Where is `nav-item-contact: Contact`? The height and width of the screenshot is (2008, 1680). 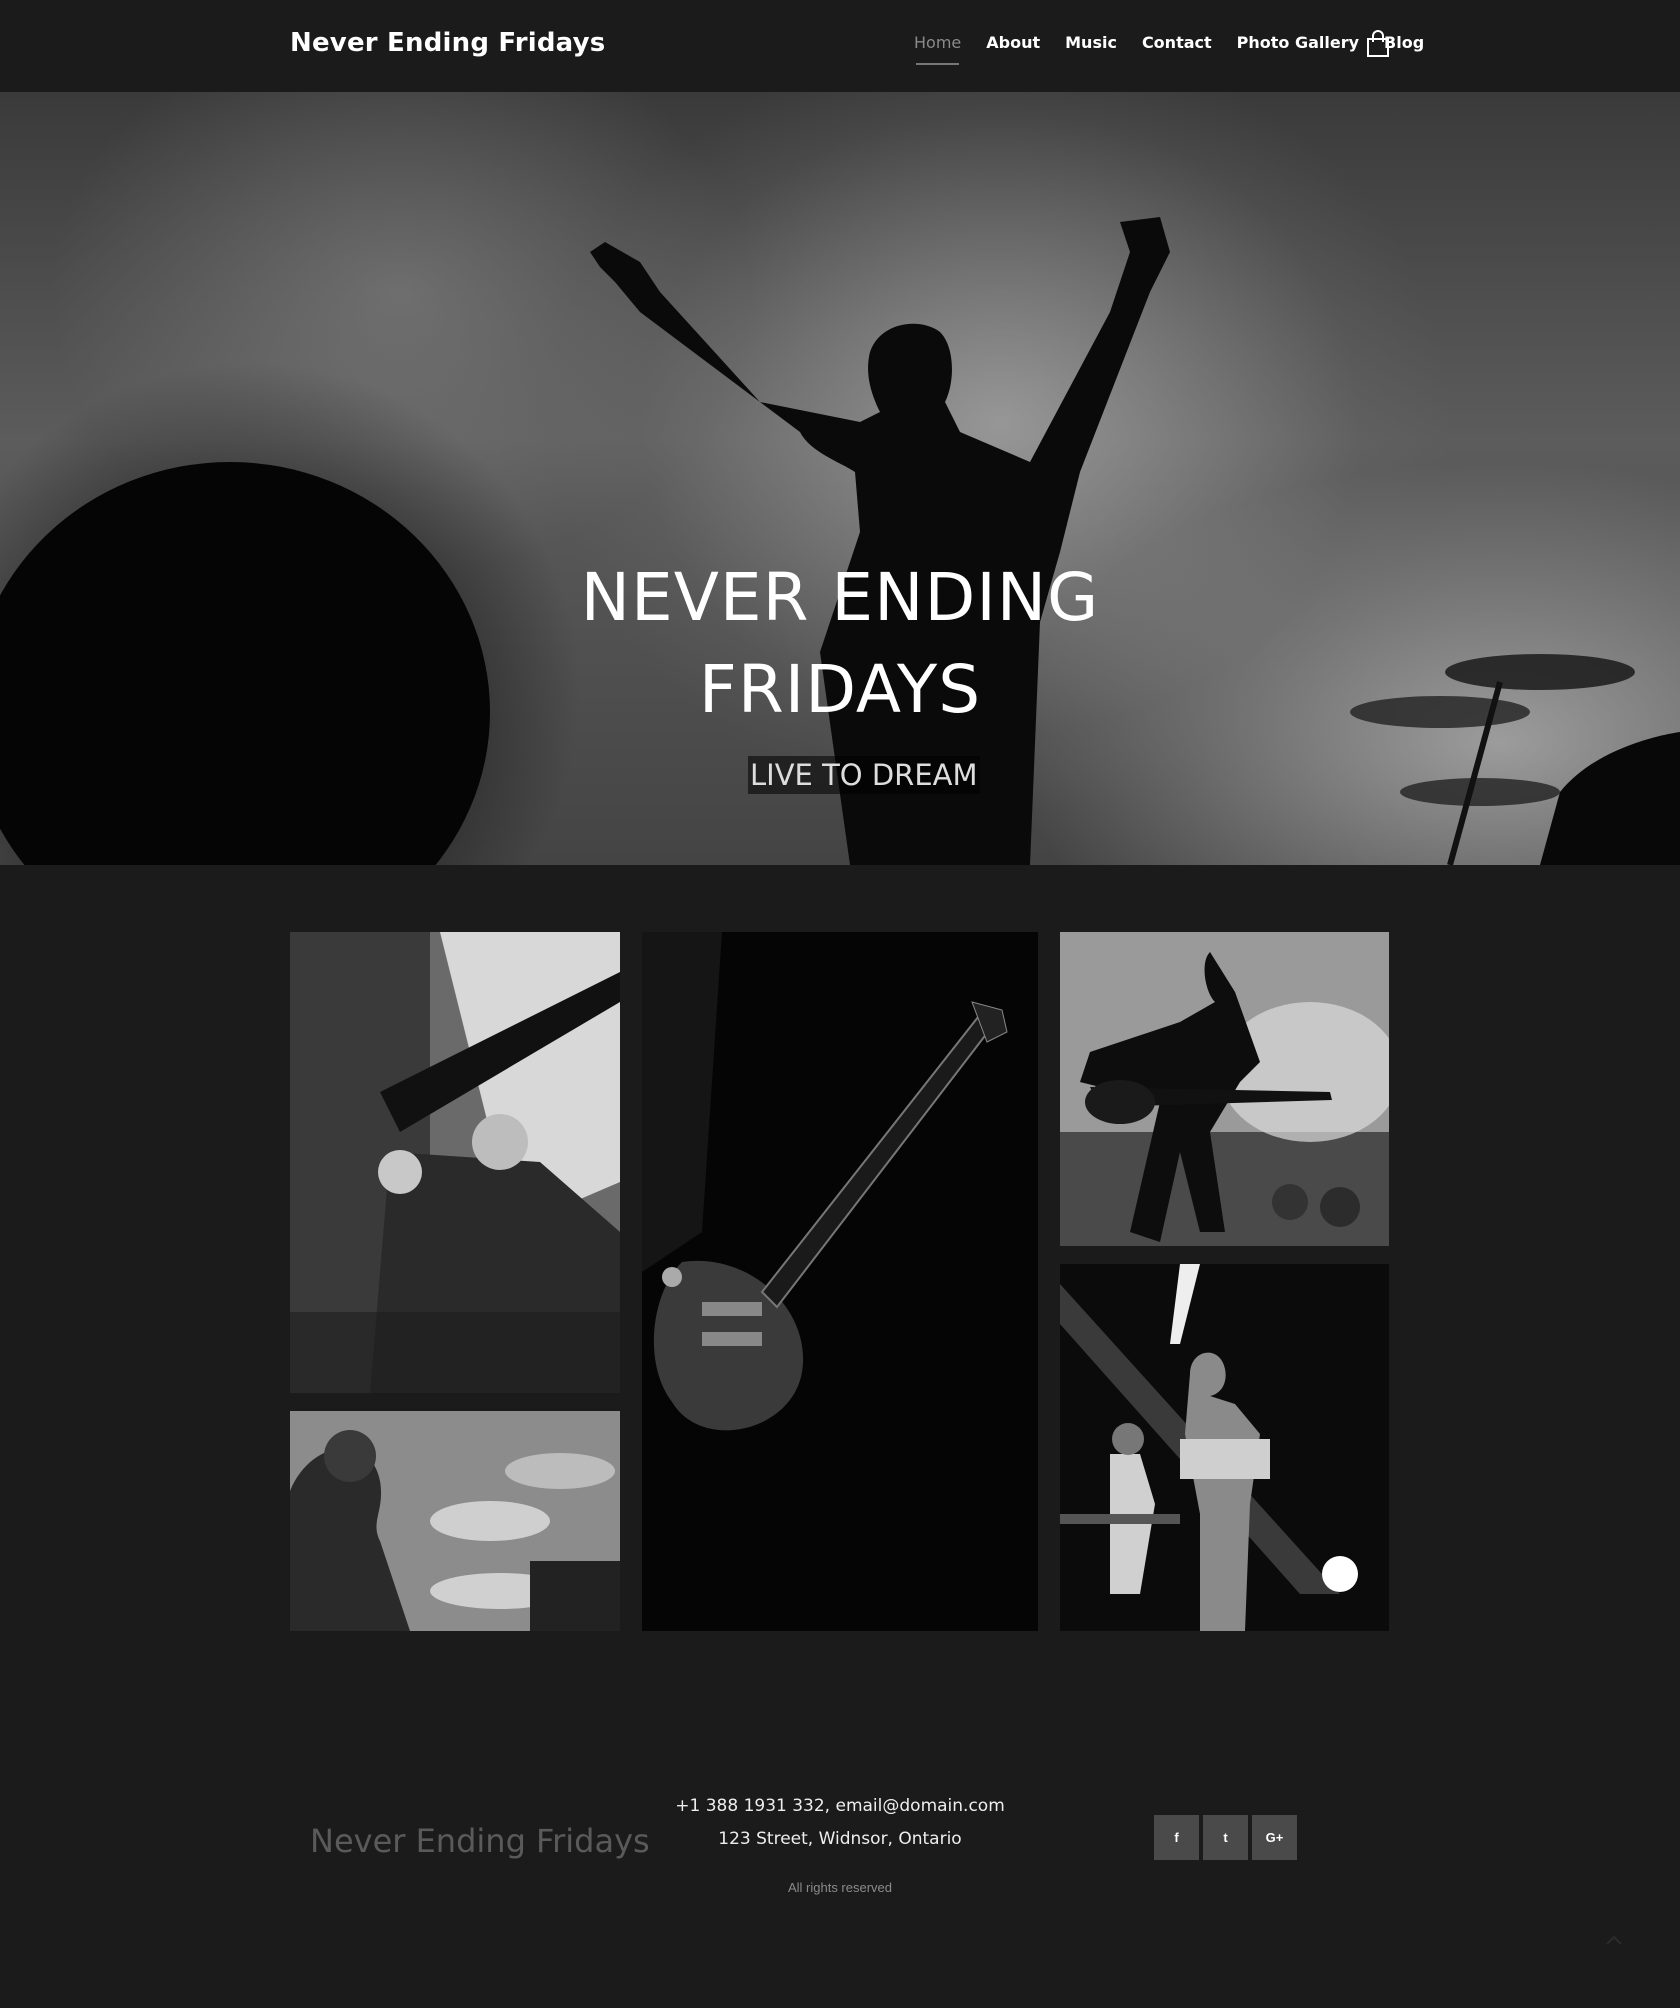
nav-item-contact: Contact is located at coordinates (1177, 42).